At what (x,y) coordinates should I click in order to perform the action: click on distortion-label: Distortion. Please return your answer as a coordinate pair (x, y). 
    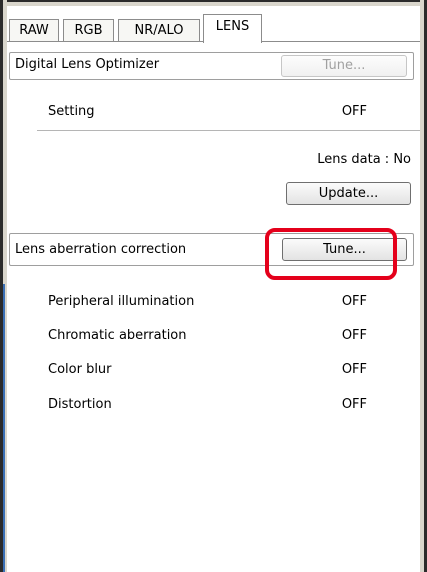
    Looking at the image, I should click on (80, 404).